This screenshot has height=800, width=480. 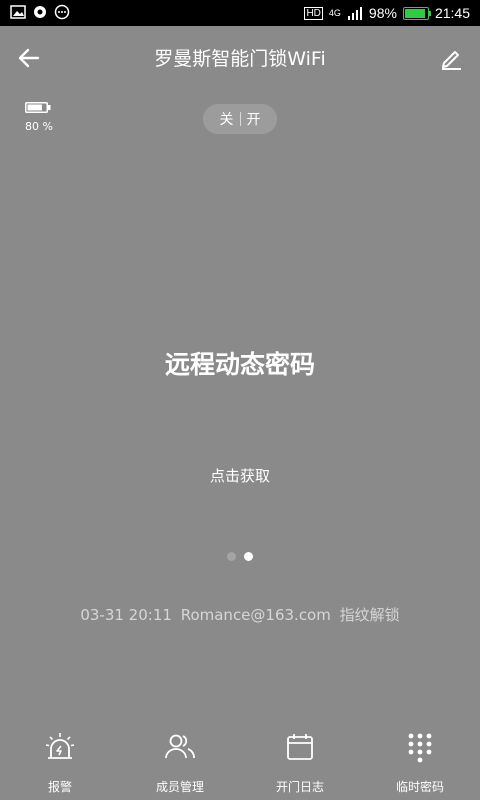 I want to click on record-method: 指纹解锁, so click(x=369, y=615).